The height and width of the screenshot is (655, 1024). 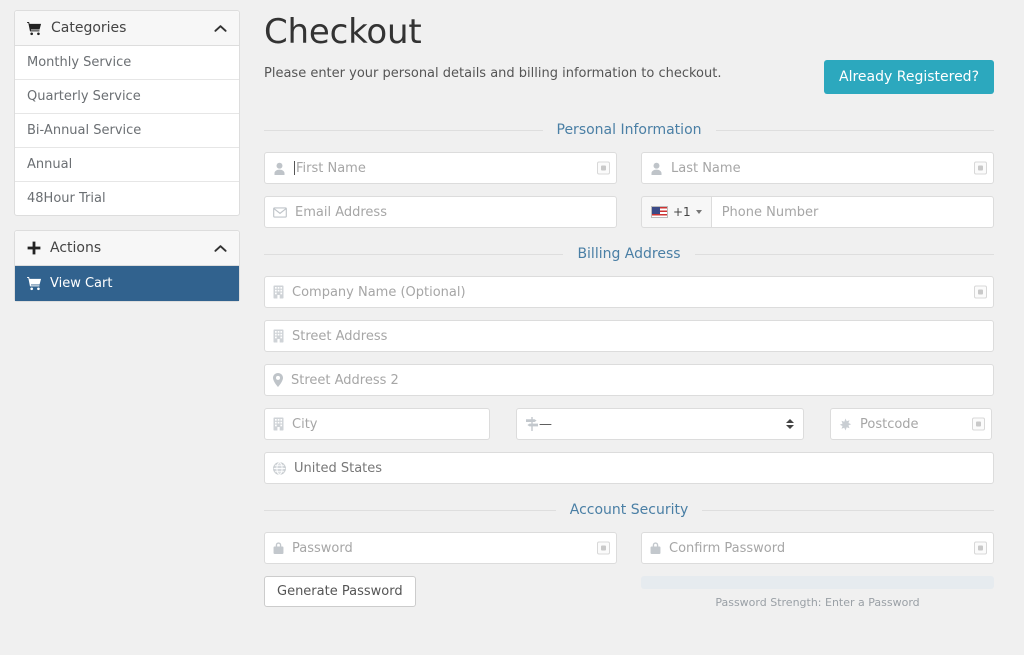 I want to click on first-name-field: First Name, so click(x=440, y=168).